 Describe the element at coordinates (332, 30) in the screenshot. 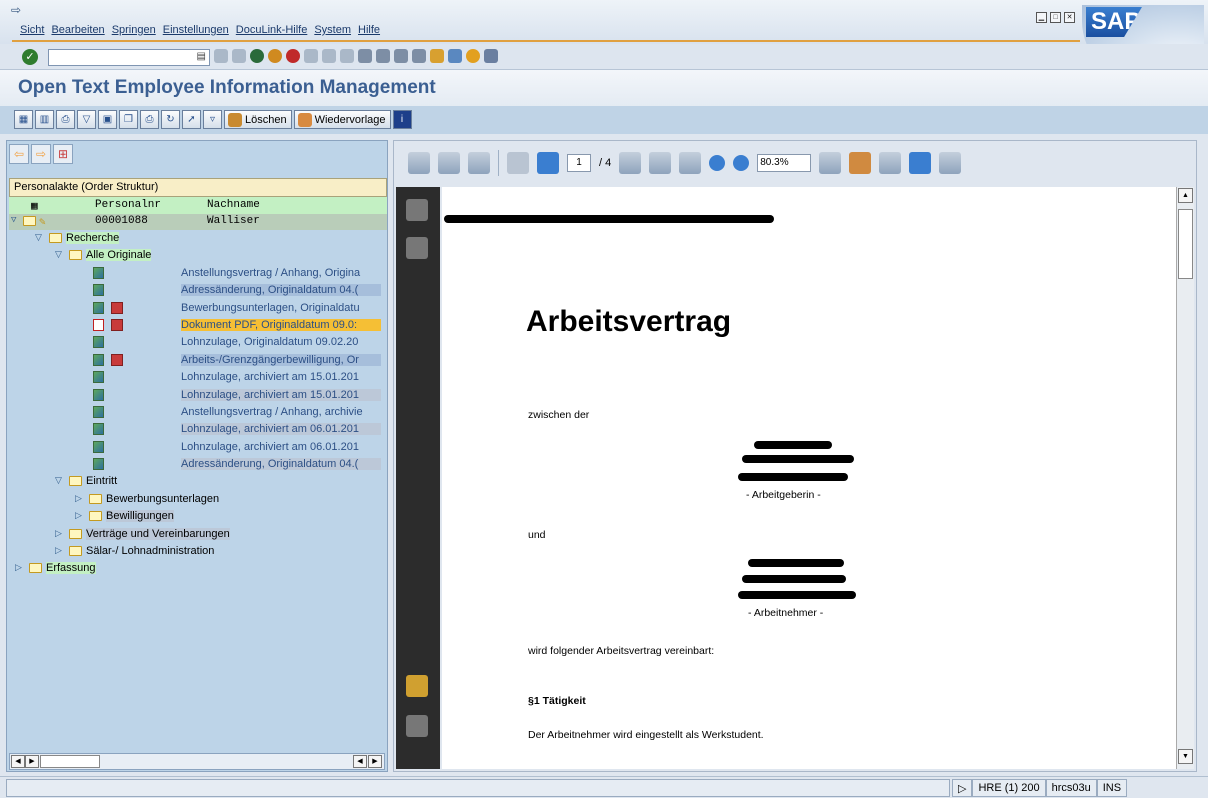

I see `menu-system: System` at that location.